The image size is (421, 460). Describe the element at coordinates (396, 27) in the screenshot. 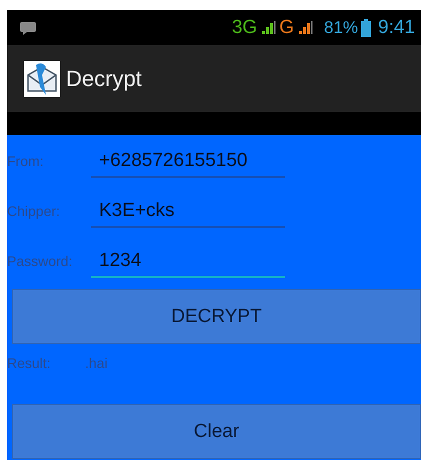

I see `clock: 9:41` at that location.